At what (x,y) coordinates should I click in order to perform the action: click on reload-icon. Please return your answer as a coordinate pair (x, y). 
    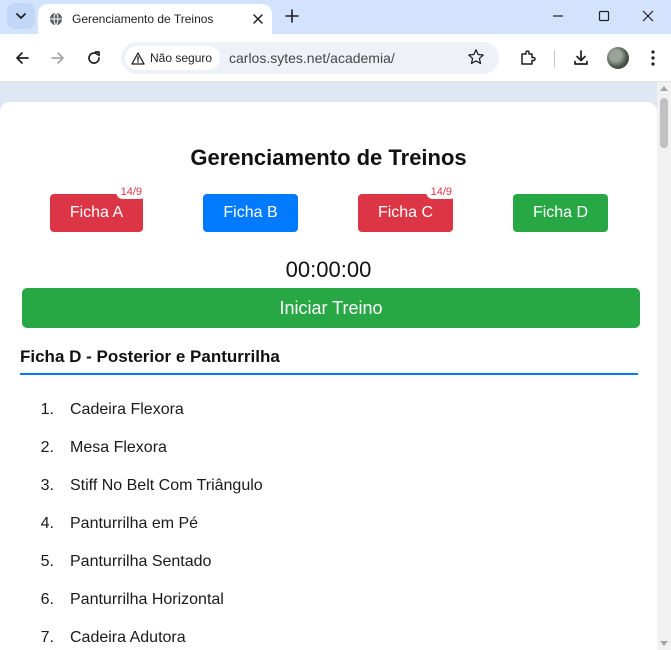
    Looking at the image, I should click on (94, 57).